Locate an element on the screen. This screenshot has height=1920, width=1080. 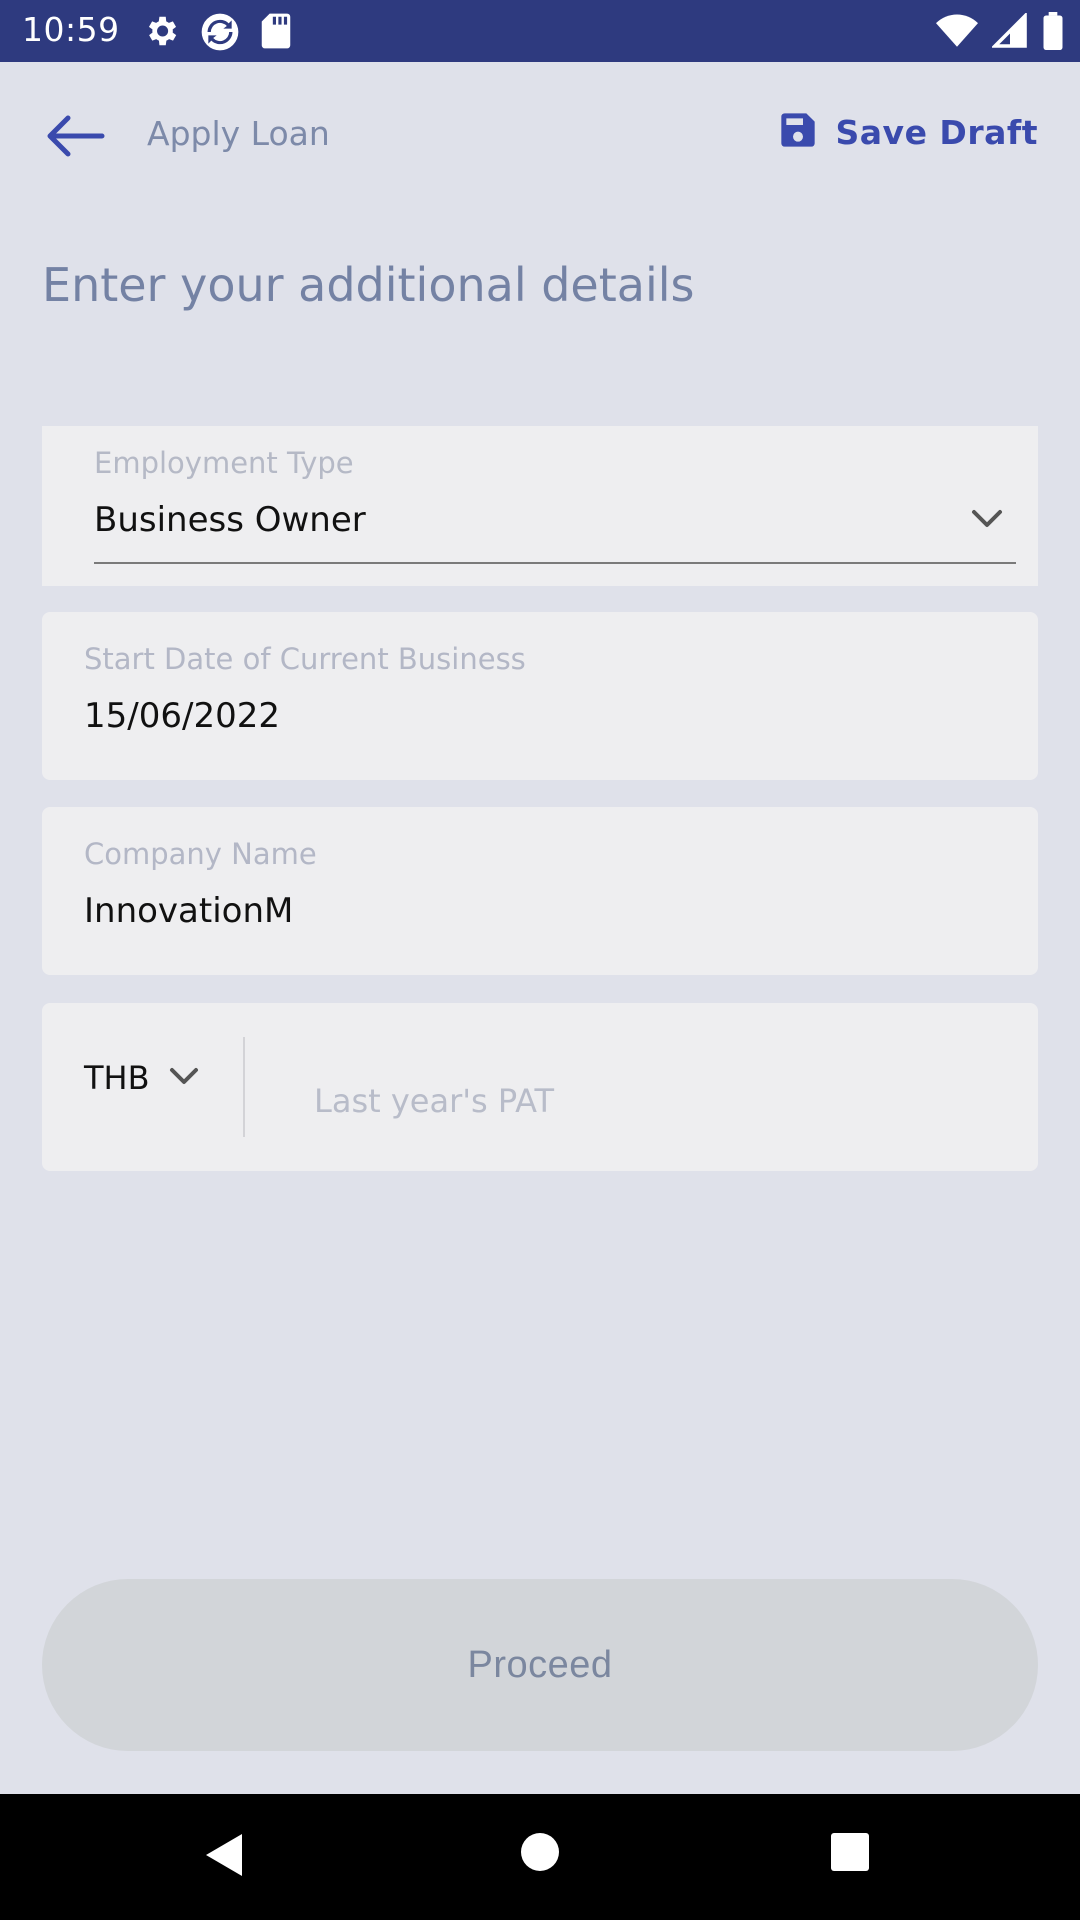
company-name-value: InnovationM is located at coordinates (189, 911).